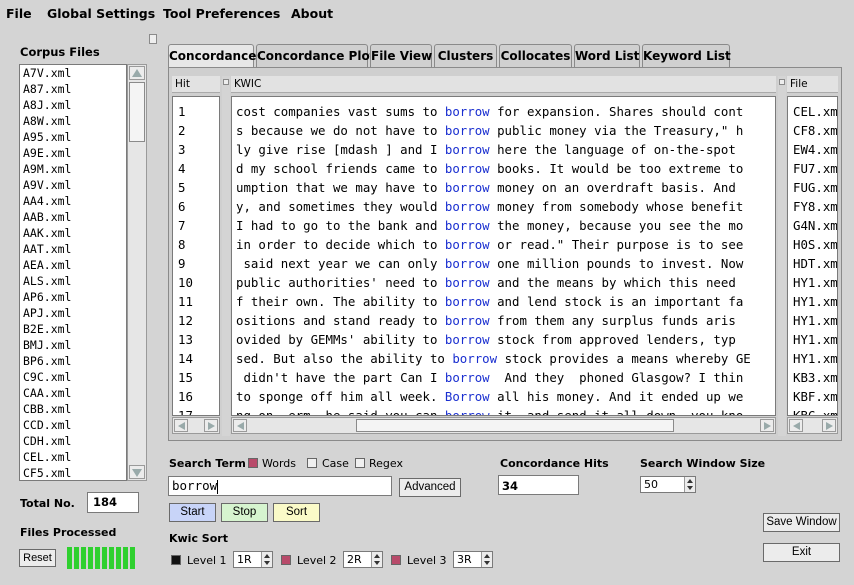 This screenshot has height=585, width=854. What do you see at coordinates (226, 256) in the screenshot?
I see `hit-splitter` at bounding box center [226, 256].